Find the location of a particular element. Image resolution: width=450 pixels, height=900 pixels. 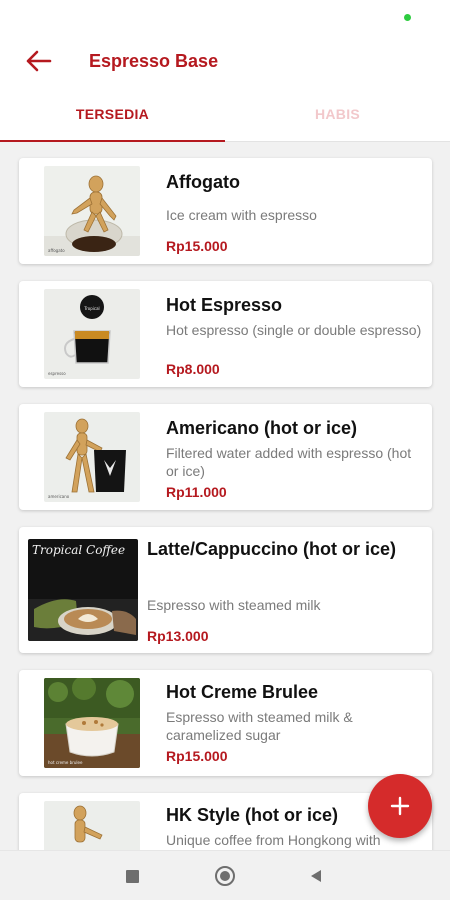

plus-icon is located at coordinates (400, 806).